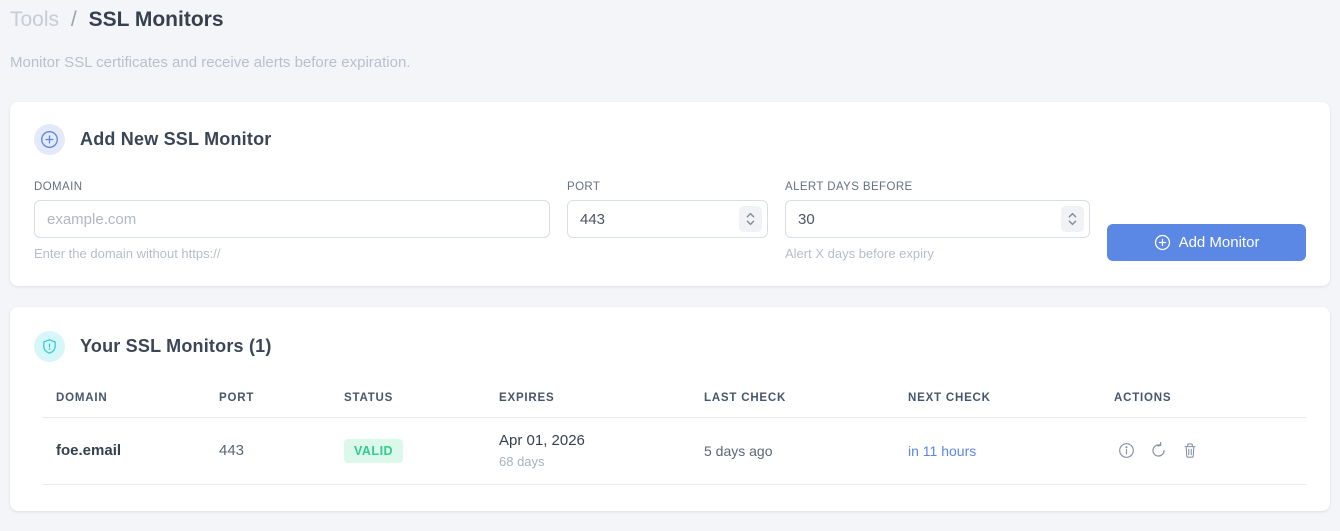 The width and height of the screenshot is (1340, 531). I want to click on page-title: SSL Monitors, so click(156, 19).